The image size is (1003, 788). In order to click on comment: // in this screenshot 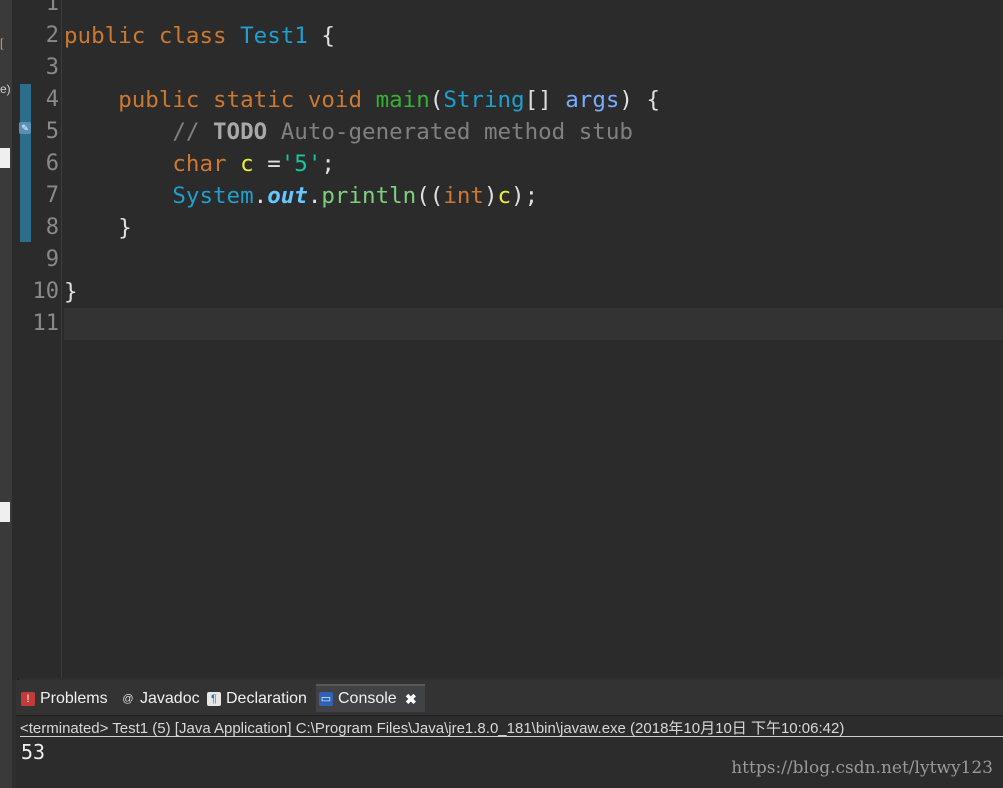, I will do `click(186, 132)`.